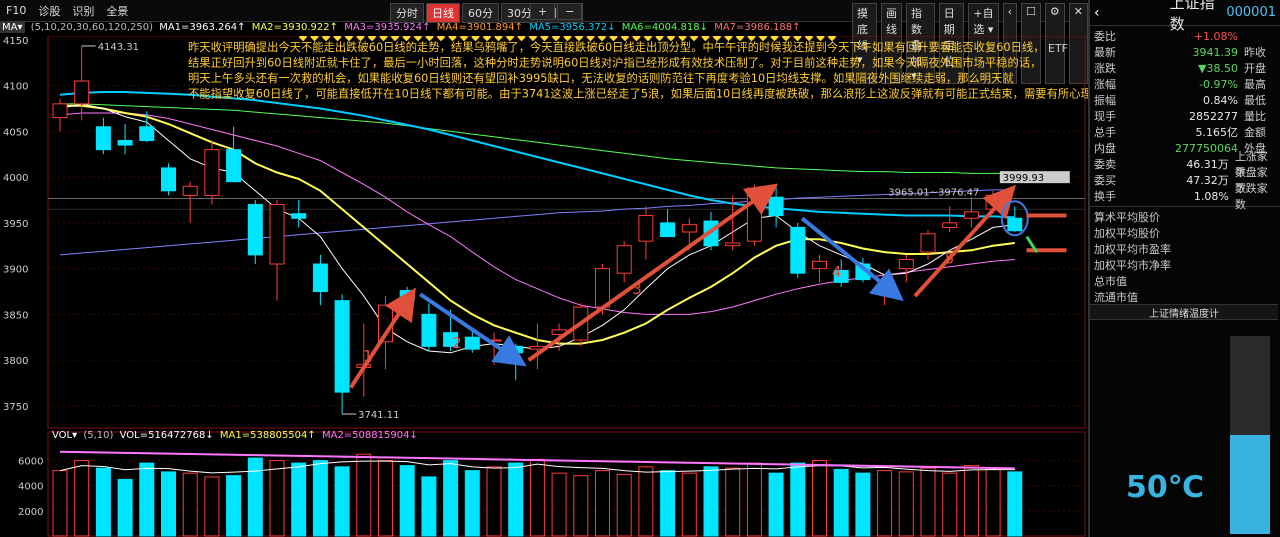 This screenshot has width=1280, height=537. What do you see at coordinates (1185, 84) in the screenshot?
I see `quote-row: 涨幅 -0.97% 最高` at bounding box center [1185, 84].